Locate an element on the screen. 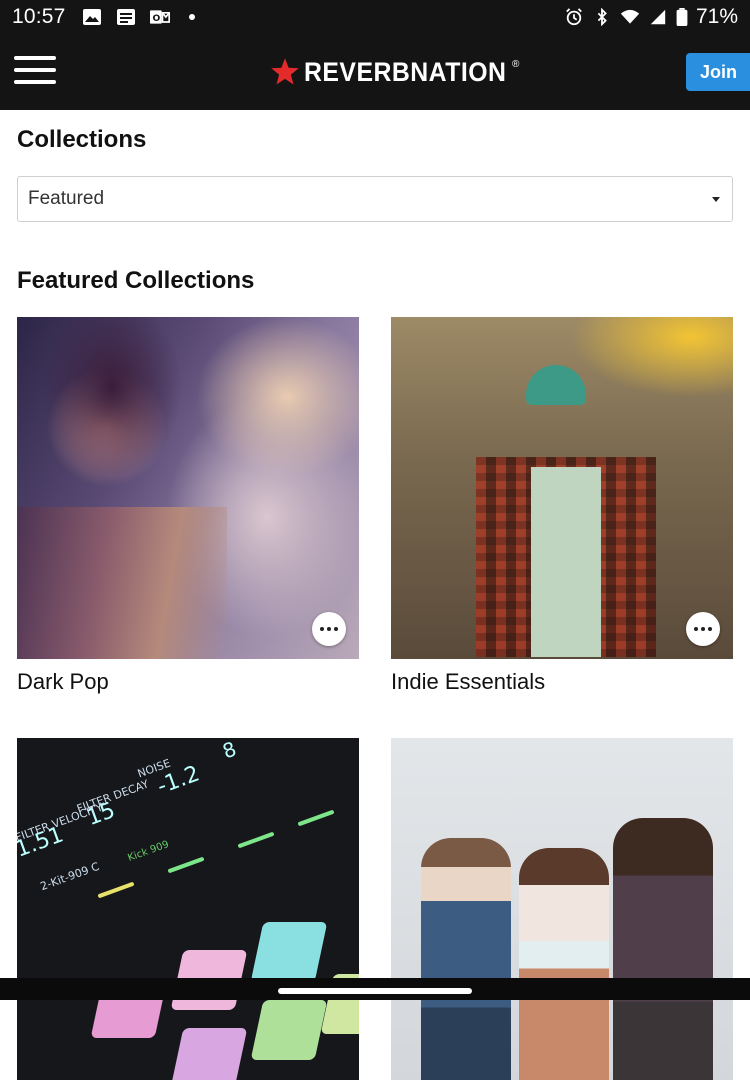 The image size is (750, 1090). battery-percent: 71% is located at coordinates (716, 16).